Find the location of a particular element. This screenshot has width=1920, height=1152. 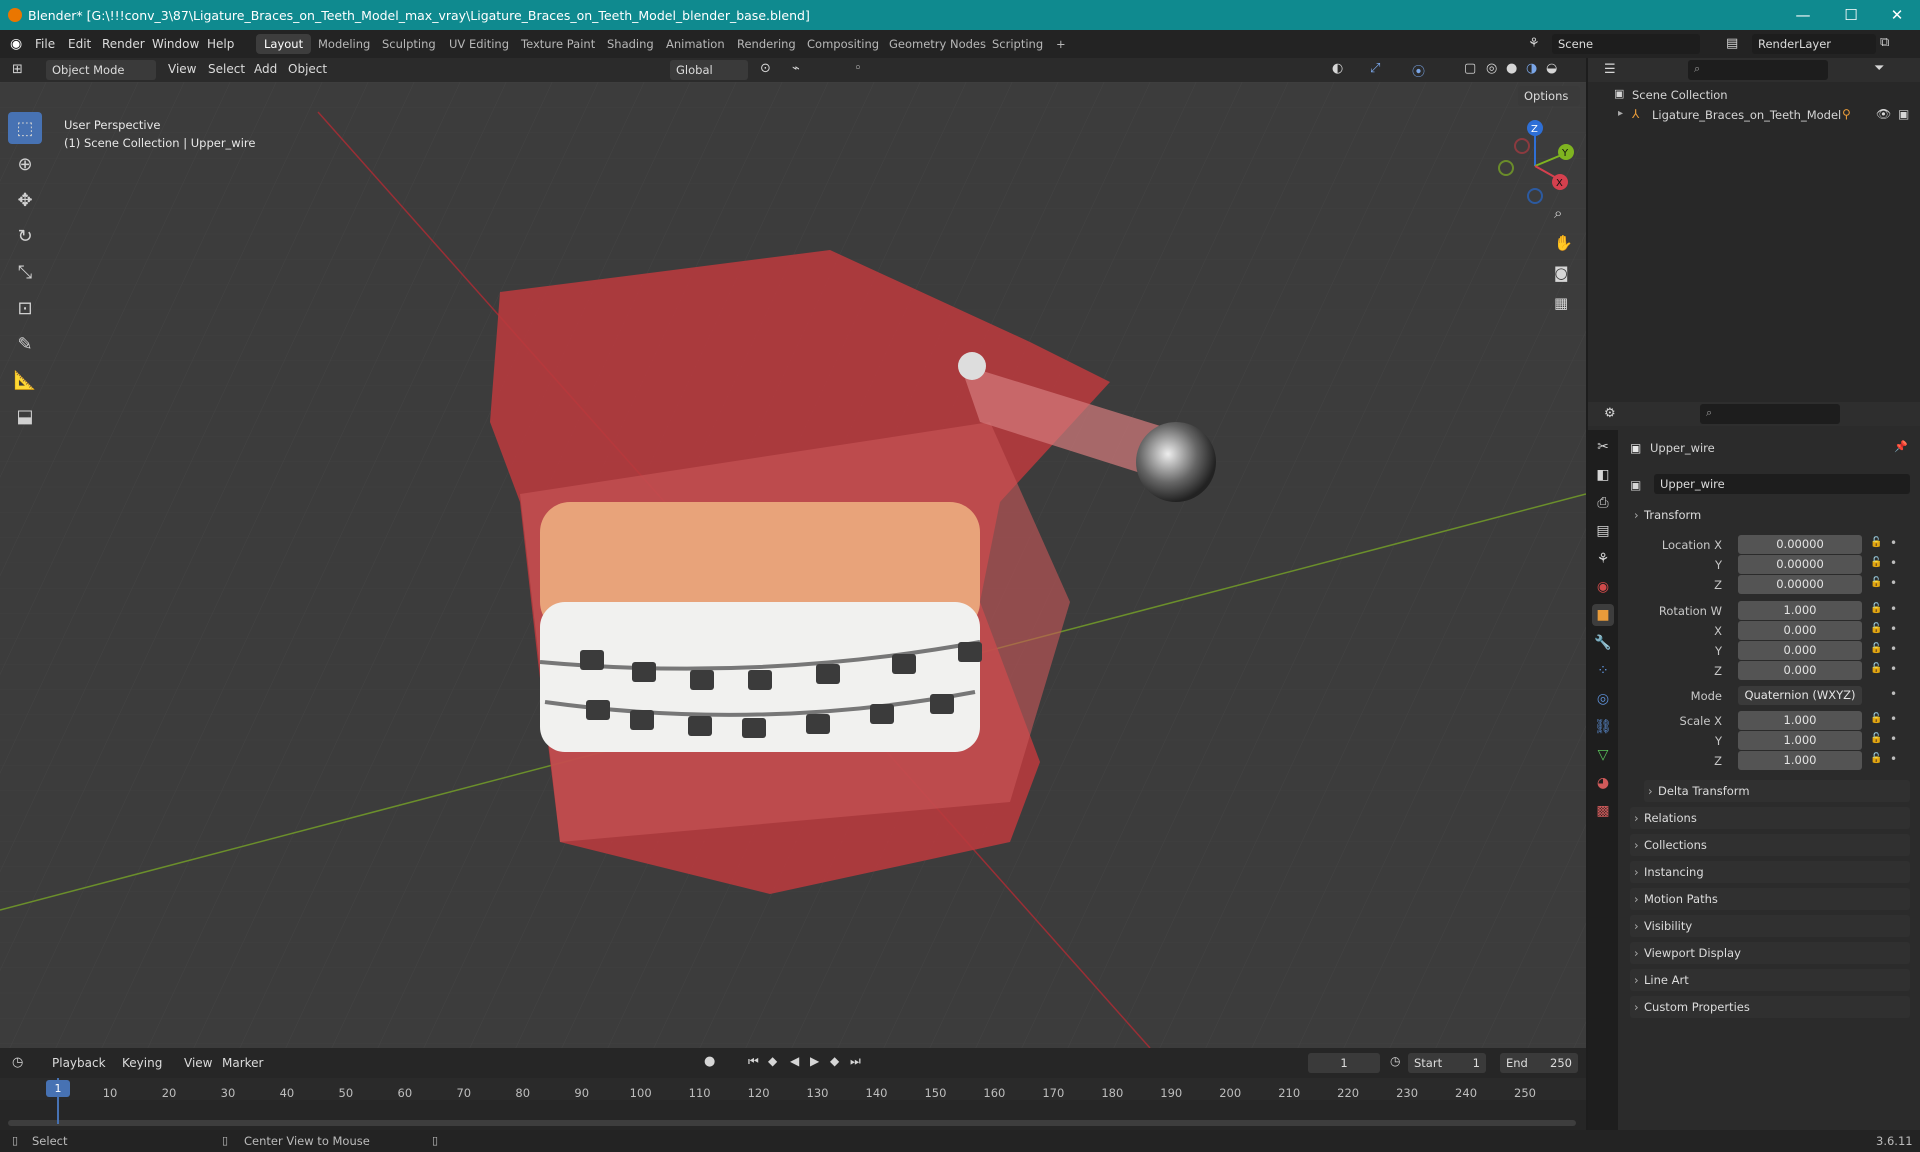

tab-geometry-nodes: Geometry Nodes is located at coordinates (937, 44).